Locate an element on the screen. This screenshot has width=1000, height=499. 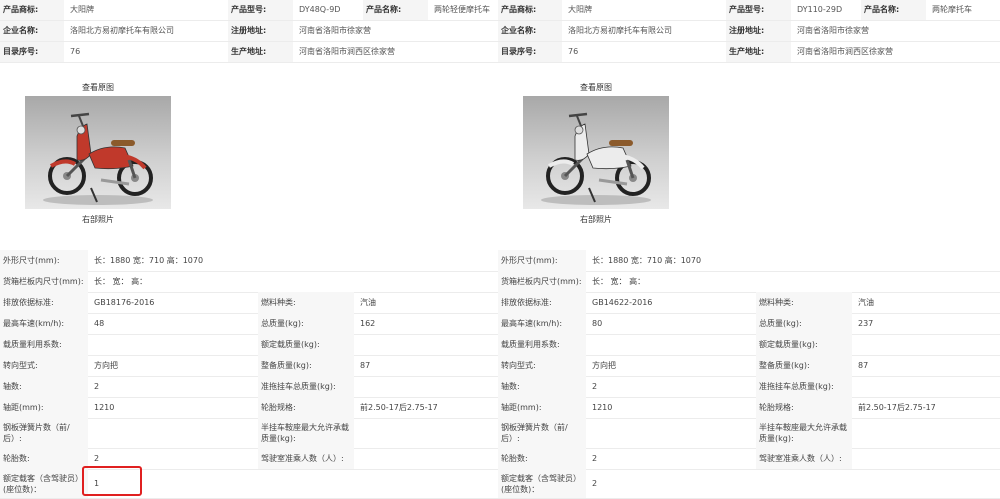
emission-value: GB18176-2016 is located at coordinates (173, 302).